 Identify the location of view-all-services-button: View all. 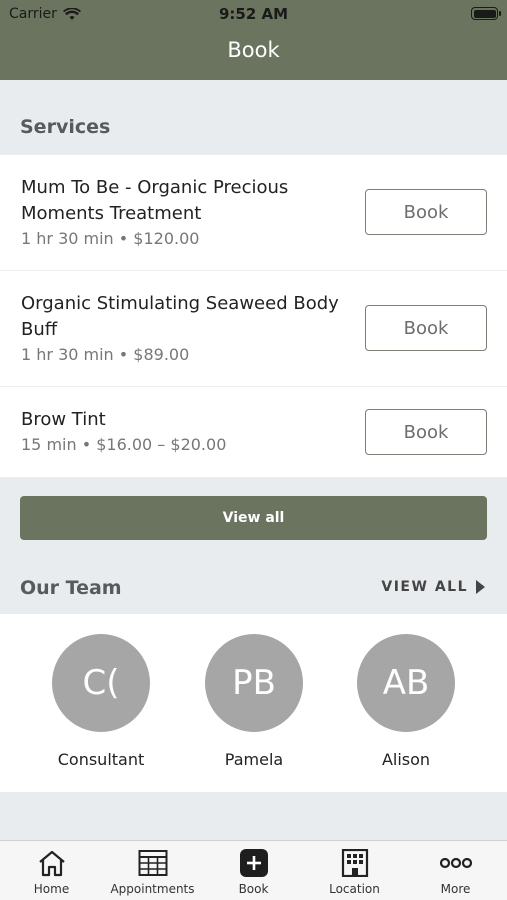
(253, 518).